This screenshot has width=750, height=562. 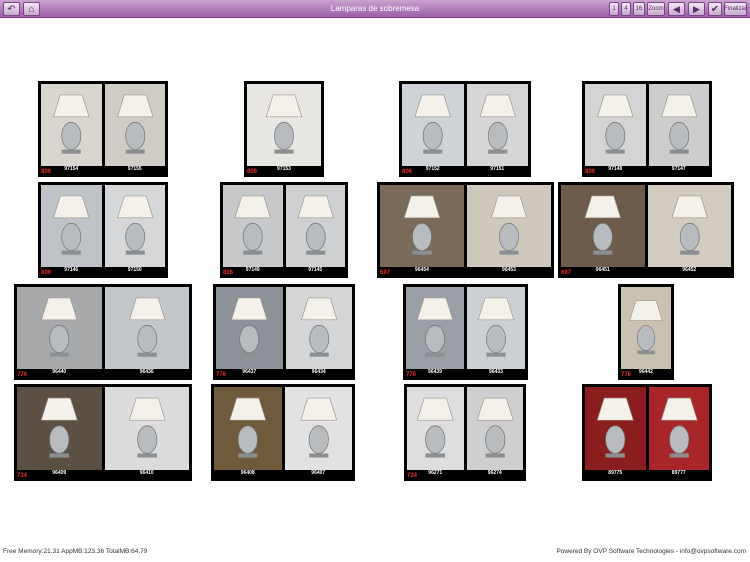 I want to click on product-thumbnail: 97153 806, so click(x=284, y=129).